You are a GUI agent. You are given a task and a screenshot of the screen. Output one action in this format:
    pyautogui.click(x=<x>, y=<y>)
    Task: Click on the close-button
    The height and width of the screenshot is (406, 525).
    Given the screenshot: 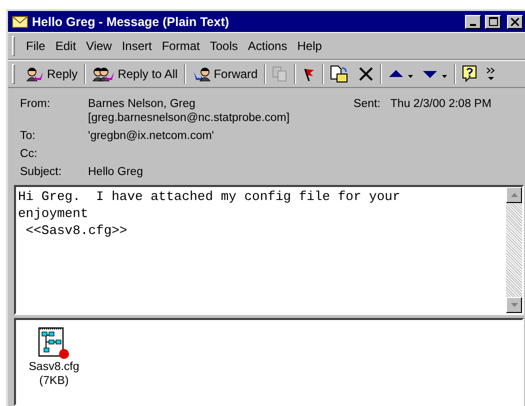 What is the action you would take?
    pyautogui.click(x=515, y=21)
    